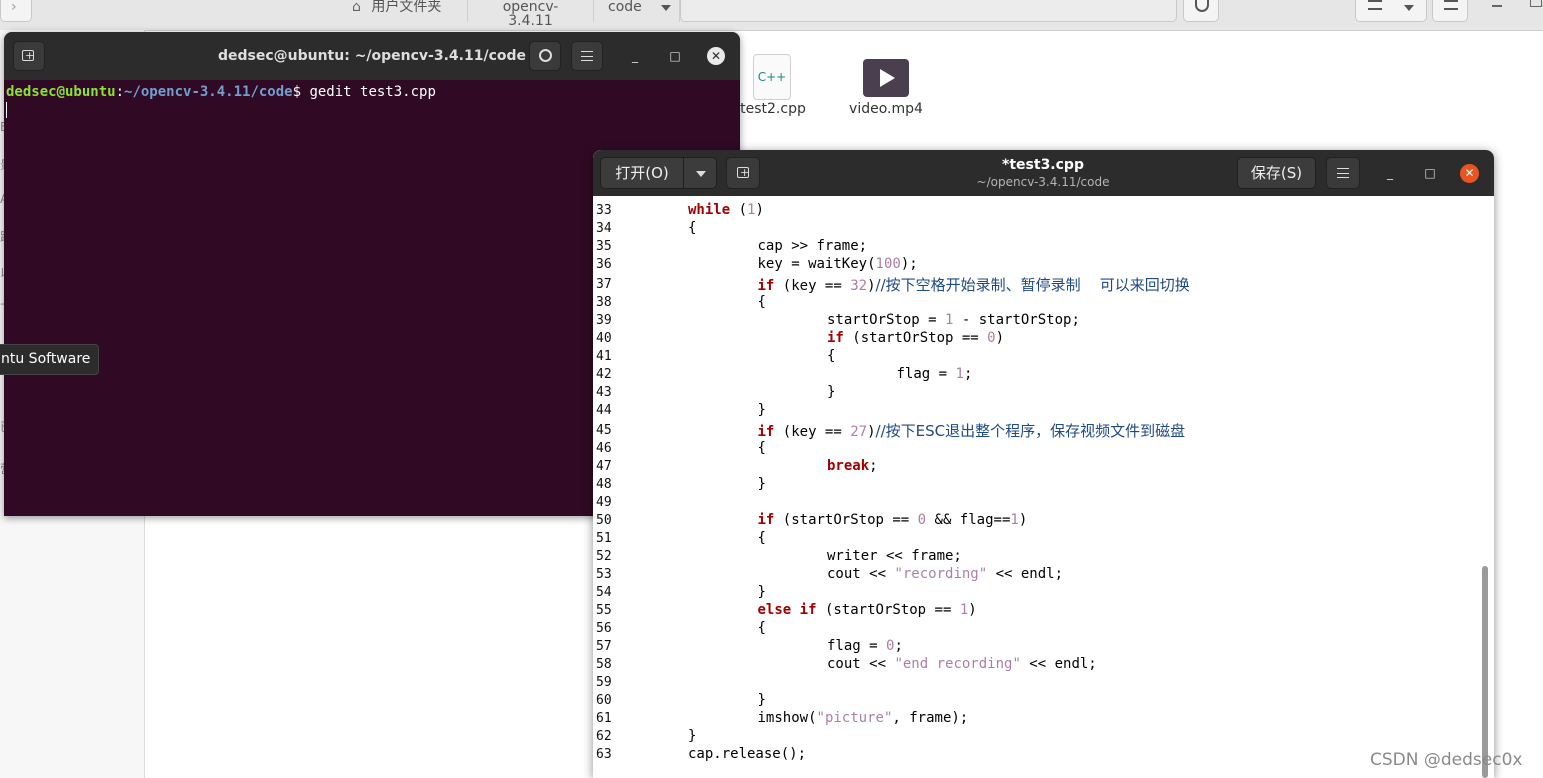  Describe the element at coordinates (372, 92) in the screenshot. I see `terminal-command: gedit test3.cpp` at that location.